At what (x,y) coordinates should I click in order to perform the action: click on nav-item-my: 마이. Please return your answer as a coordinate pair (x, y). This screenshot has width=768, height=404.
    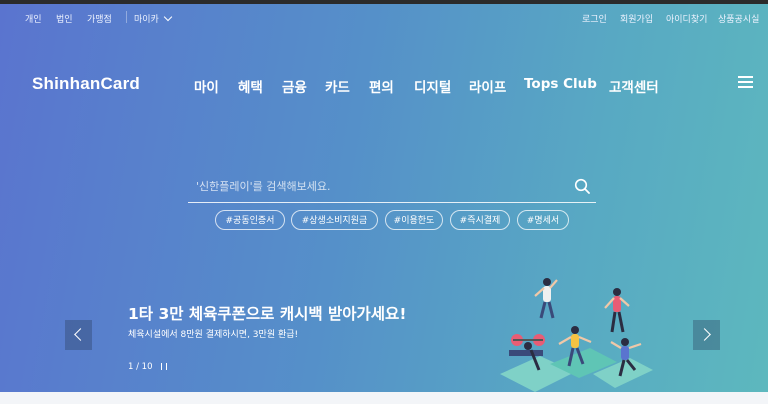
    Looking at the image, I should click on (206, 86).